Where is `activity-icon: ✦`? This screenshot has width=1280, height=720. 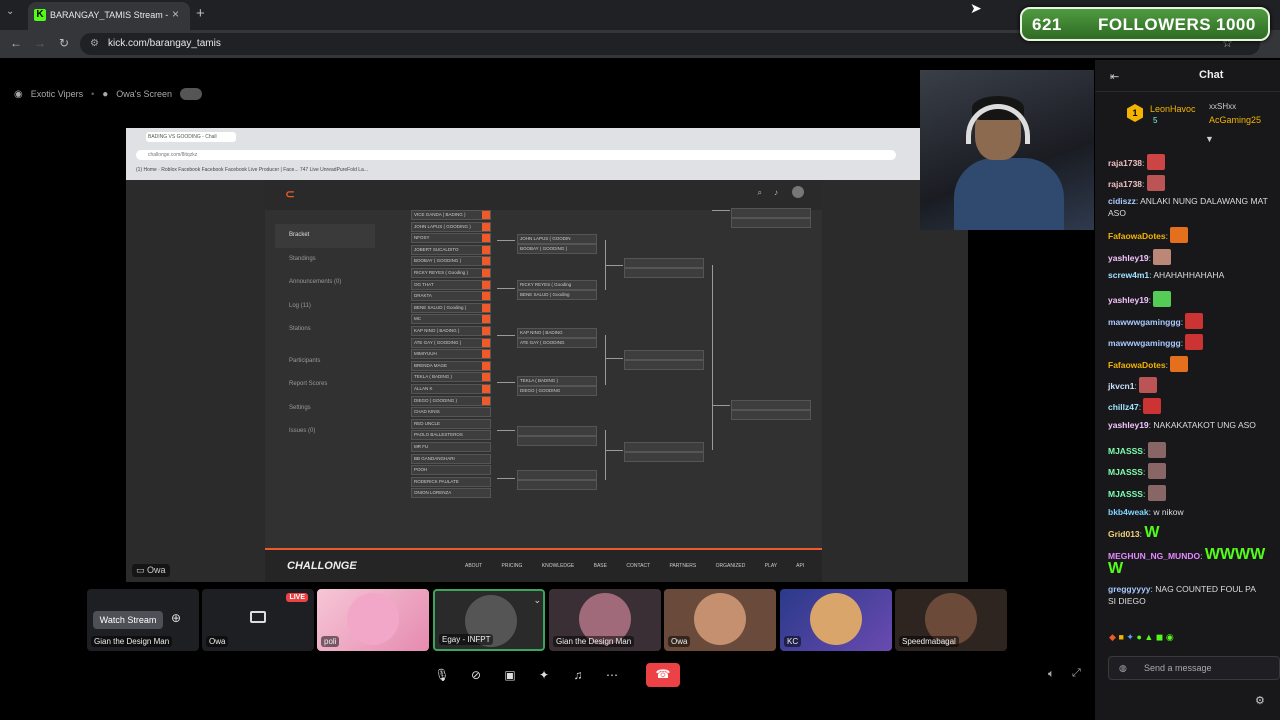 activity-icon: ✦ is located at coordinates (544, 675).